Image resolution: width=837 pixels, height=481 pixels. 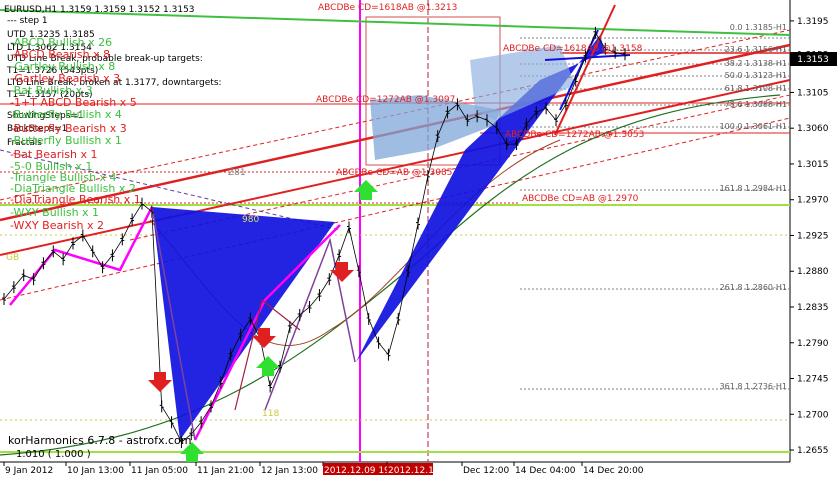 What do you see at coordinates (580, 199) in the screenshot?
I see `annotation-label: ABCDBe CD=AB @1.2970` at bounding box center [580, 199].